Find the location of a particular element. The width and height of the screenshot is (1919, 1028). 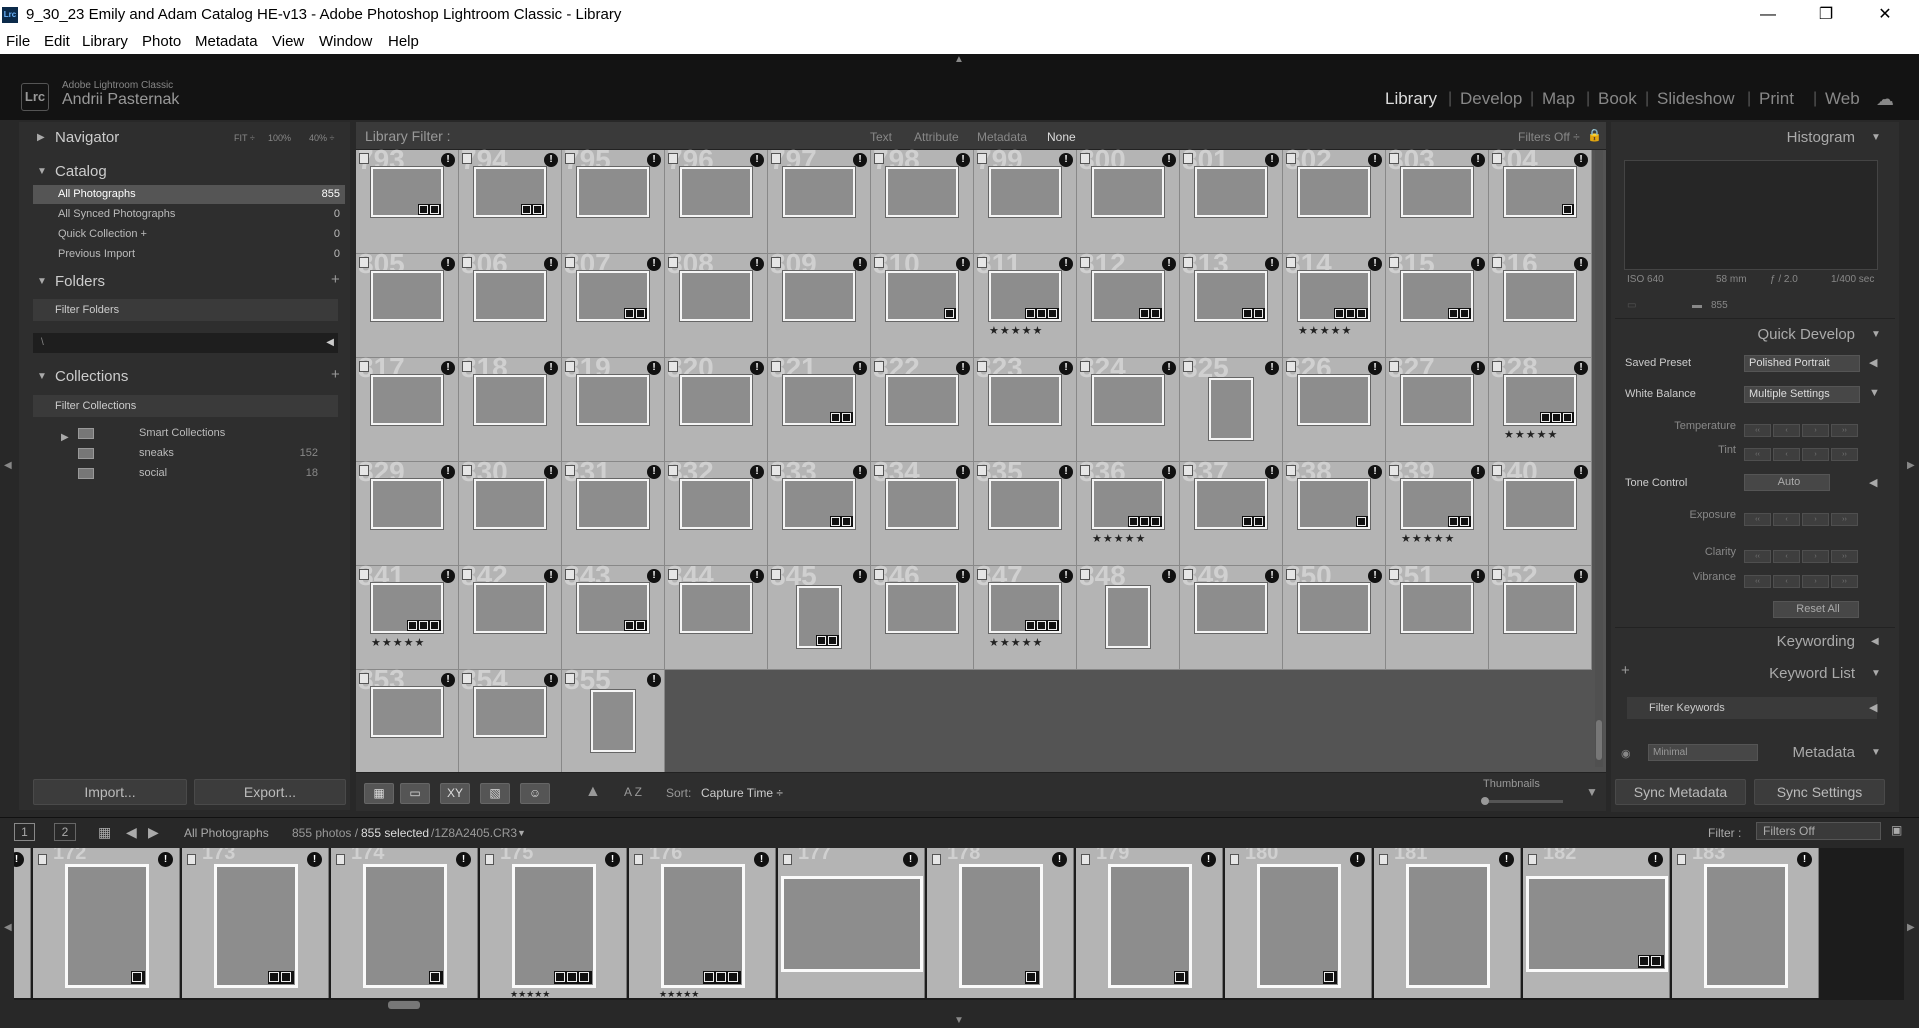

histogram-collapse-icon: ▼ is located at coordinates (1876, 137).